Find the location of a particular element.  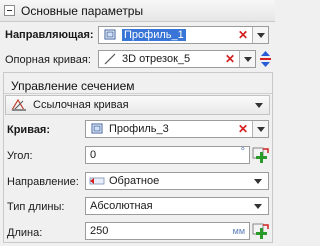

base-curve-combo: 3D отрезок_5 ✕ is located at coordinates (177, 59).